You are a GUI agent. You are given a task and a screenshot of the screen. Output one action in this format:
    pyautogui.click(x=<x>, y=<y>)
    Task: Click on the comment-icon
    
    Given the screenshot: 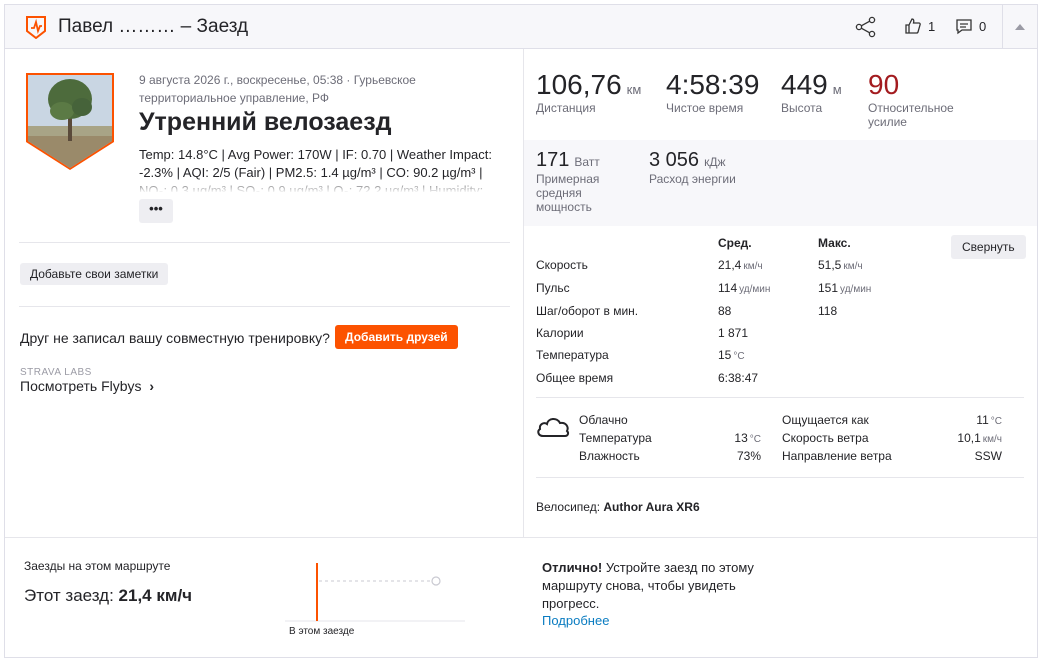 What is the action you would take?
    pyautogui.click(x=964, y=27)
    